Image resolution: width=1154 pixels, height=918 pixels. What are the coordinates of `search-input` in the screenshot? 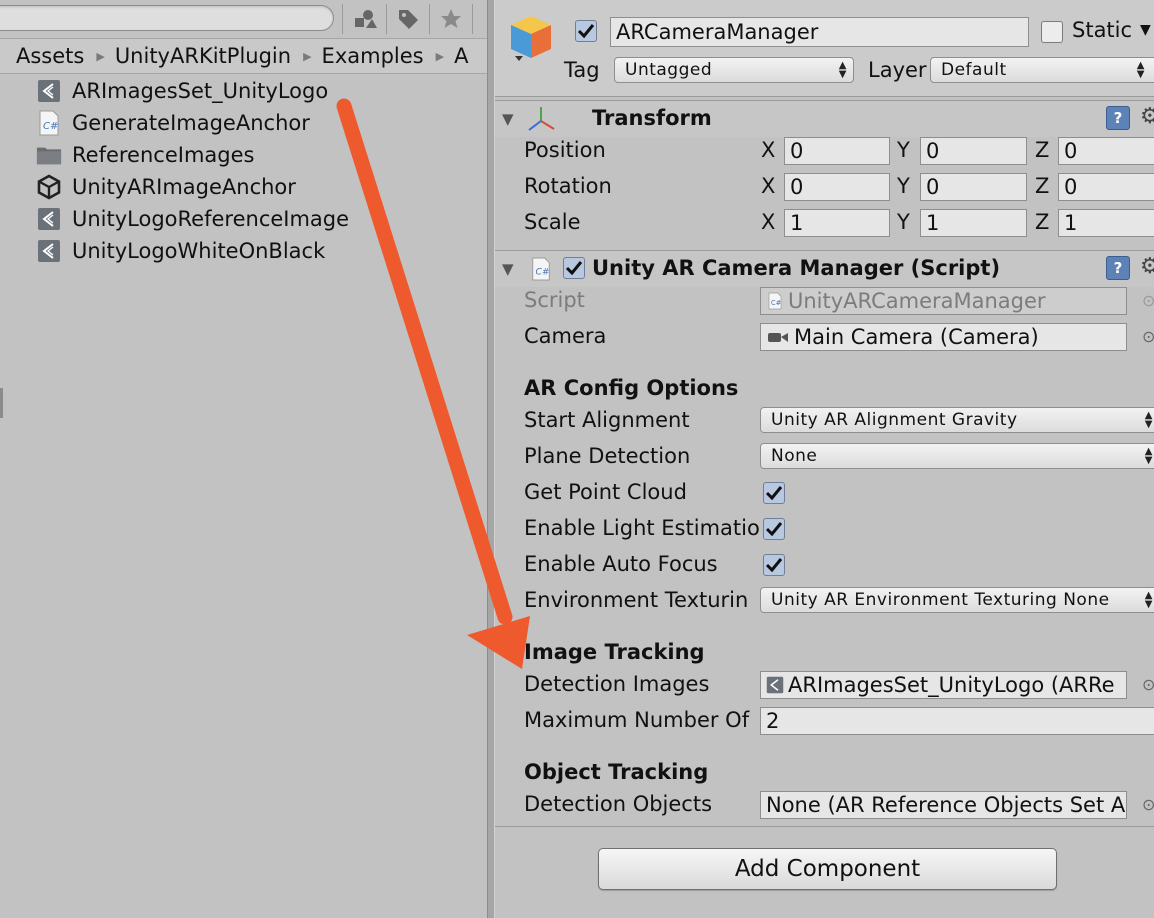 It's located at (167, 18).